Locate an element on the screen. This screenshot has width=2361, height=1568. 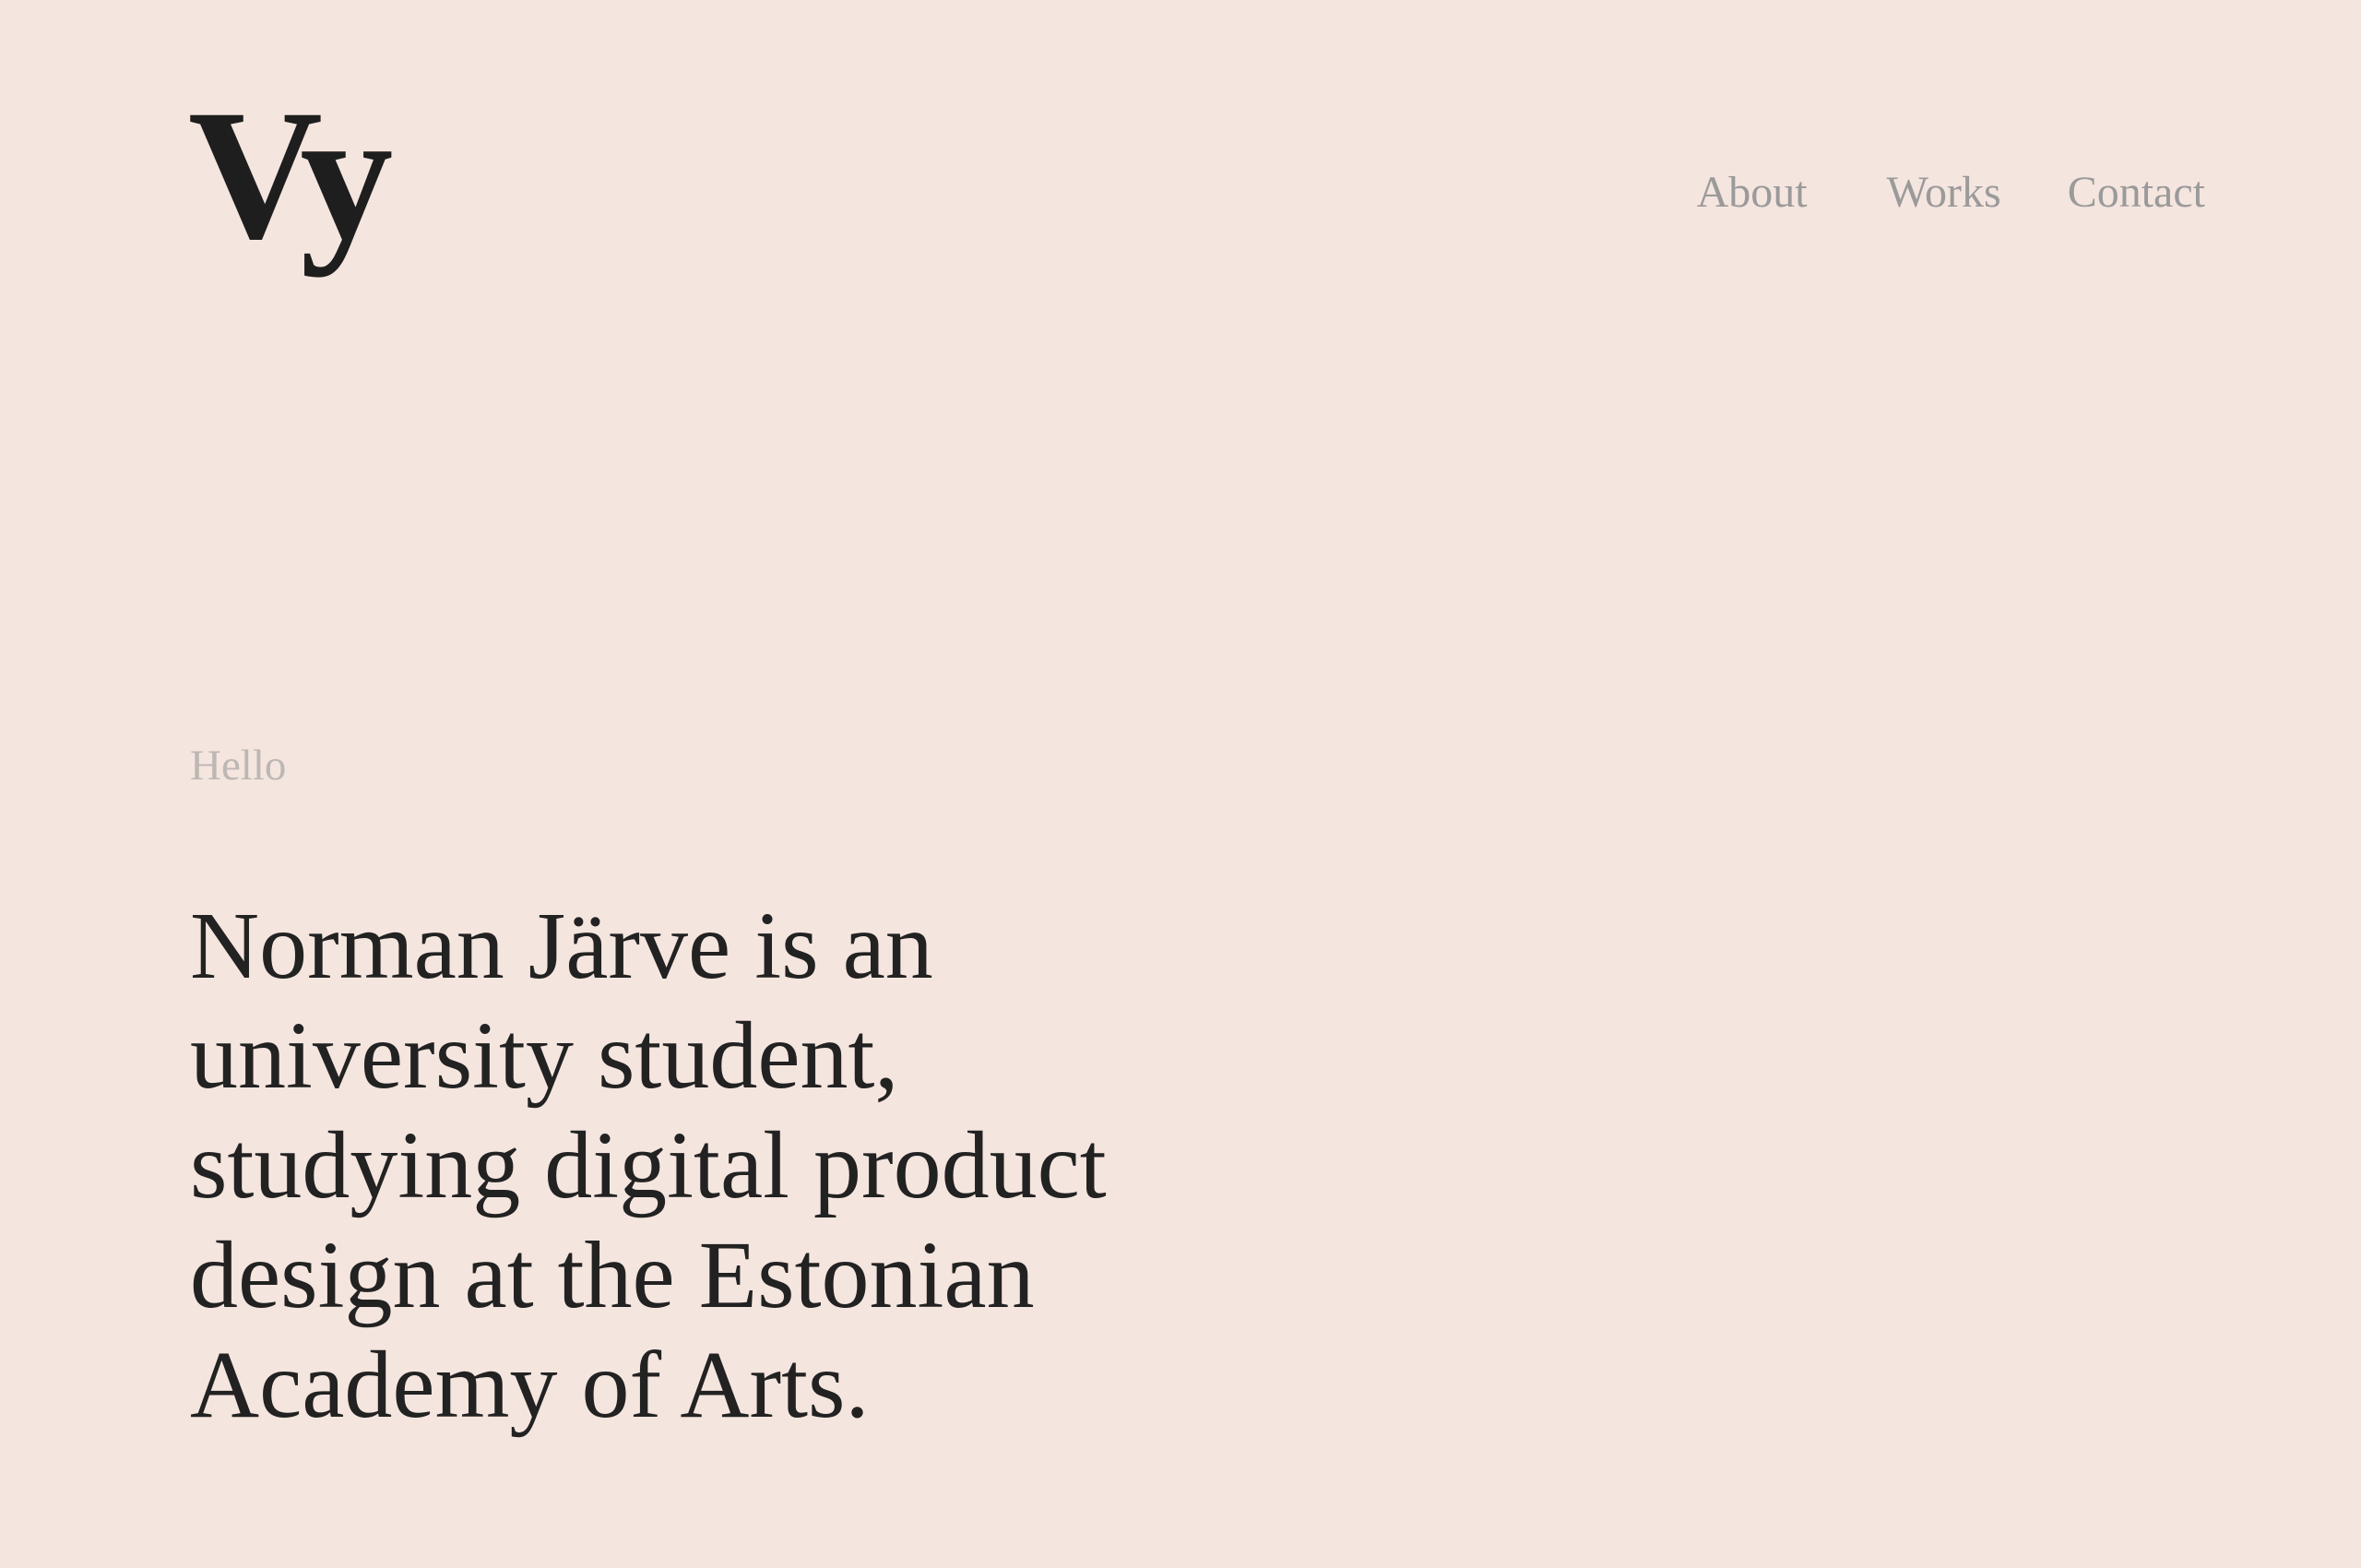
hero-greeting: Hello is located at coordinates (238, 766).